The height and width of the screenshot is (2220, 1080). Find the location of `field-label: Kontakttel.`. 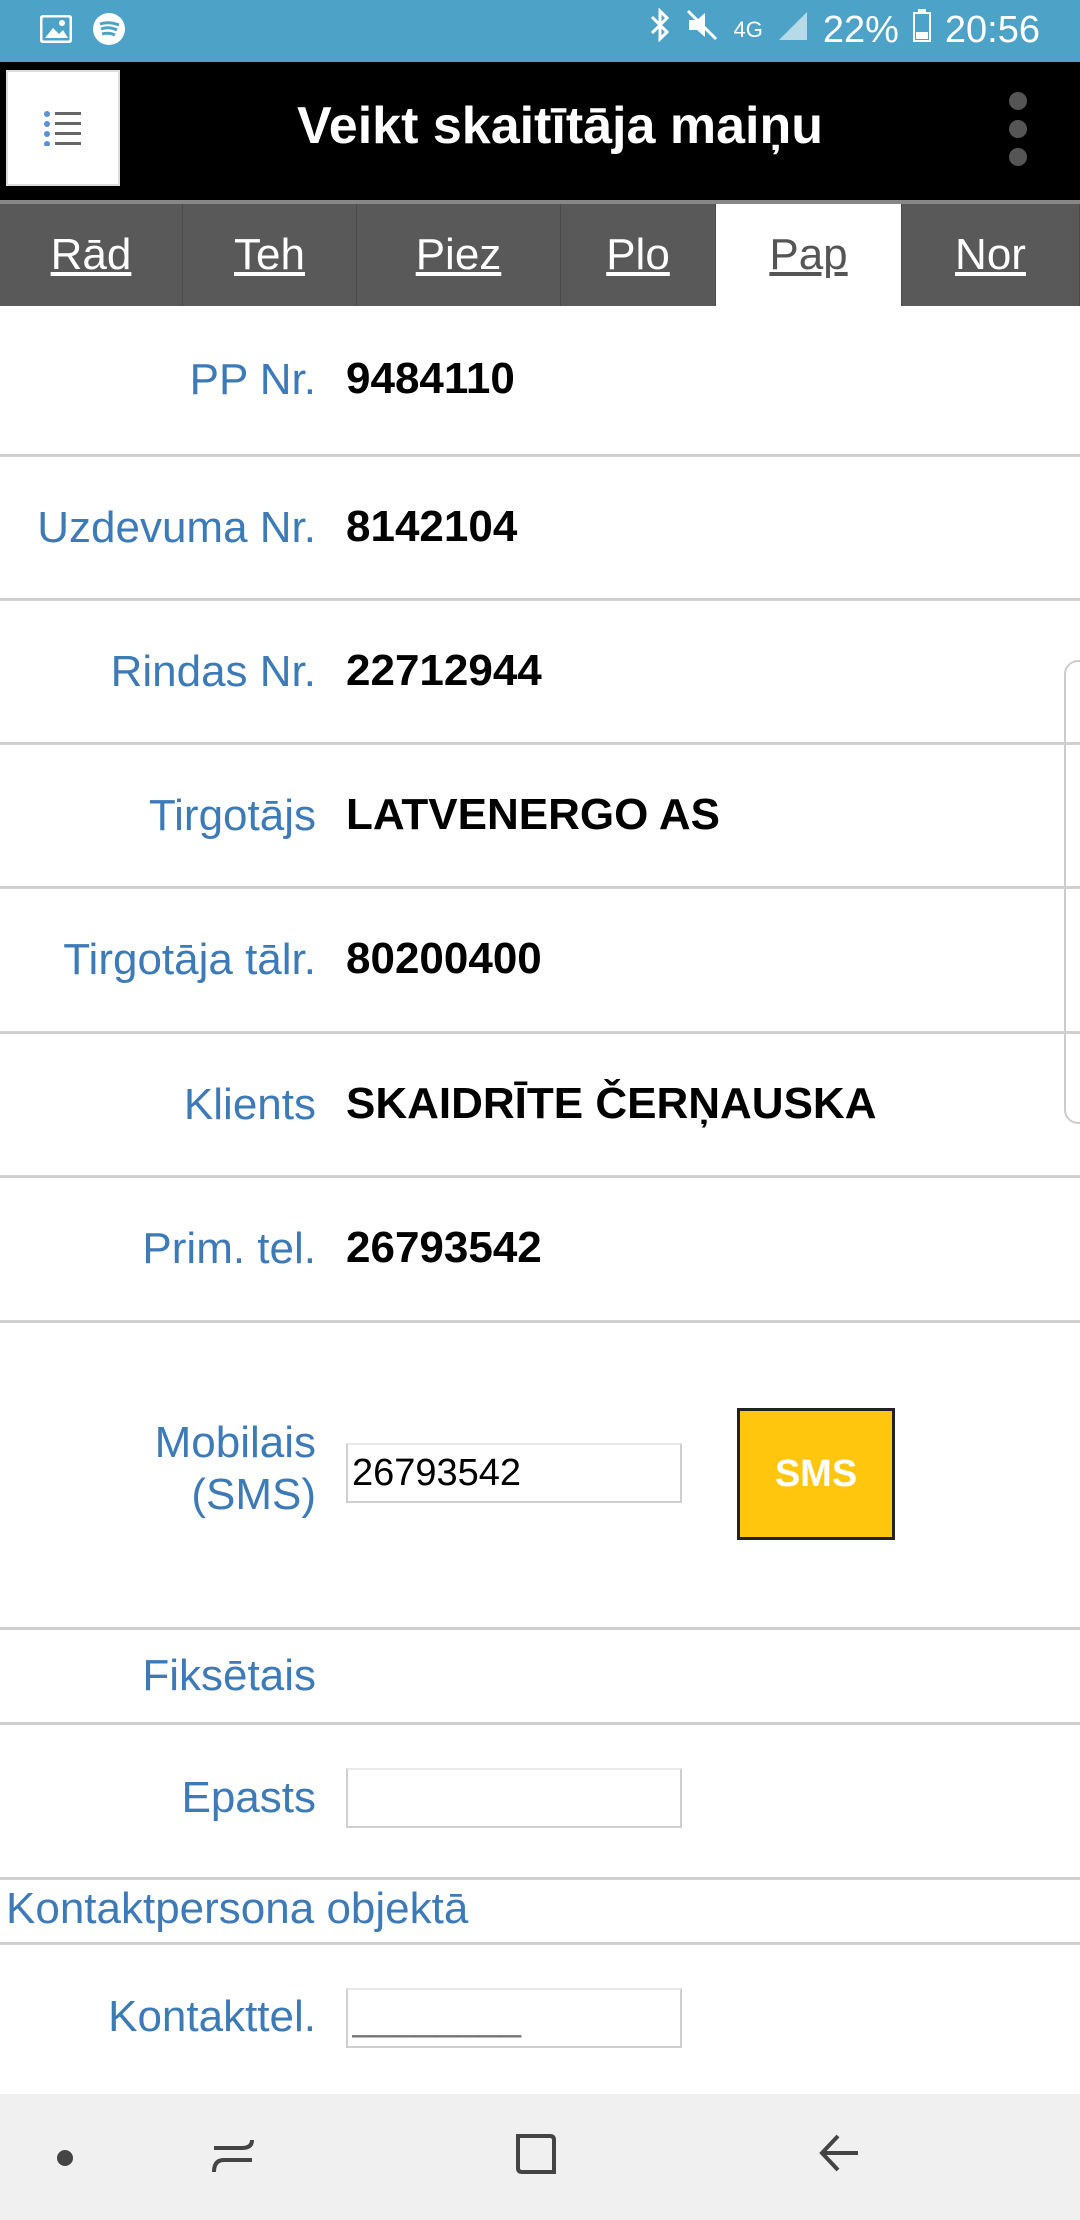

field-label: Kontakttel. is located at coordinates (212, 2016).